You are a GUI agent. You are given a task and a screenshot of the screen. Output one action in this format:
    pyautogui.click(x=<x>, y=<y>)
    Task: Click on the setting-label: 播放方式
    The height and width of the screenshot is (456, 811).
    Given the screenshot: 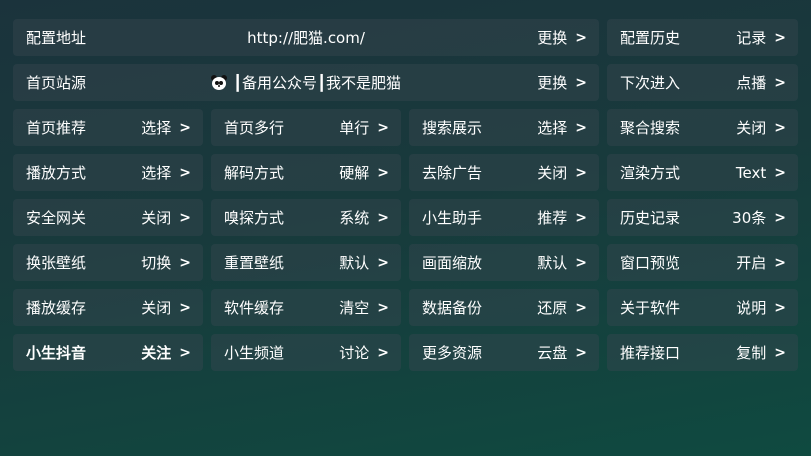 What is the action you would take?
    pyautogui.click(x=56, y=173)
    